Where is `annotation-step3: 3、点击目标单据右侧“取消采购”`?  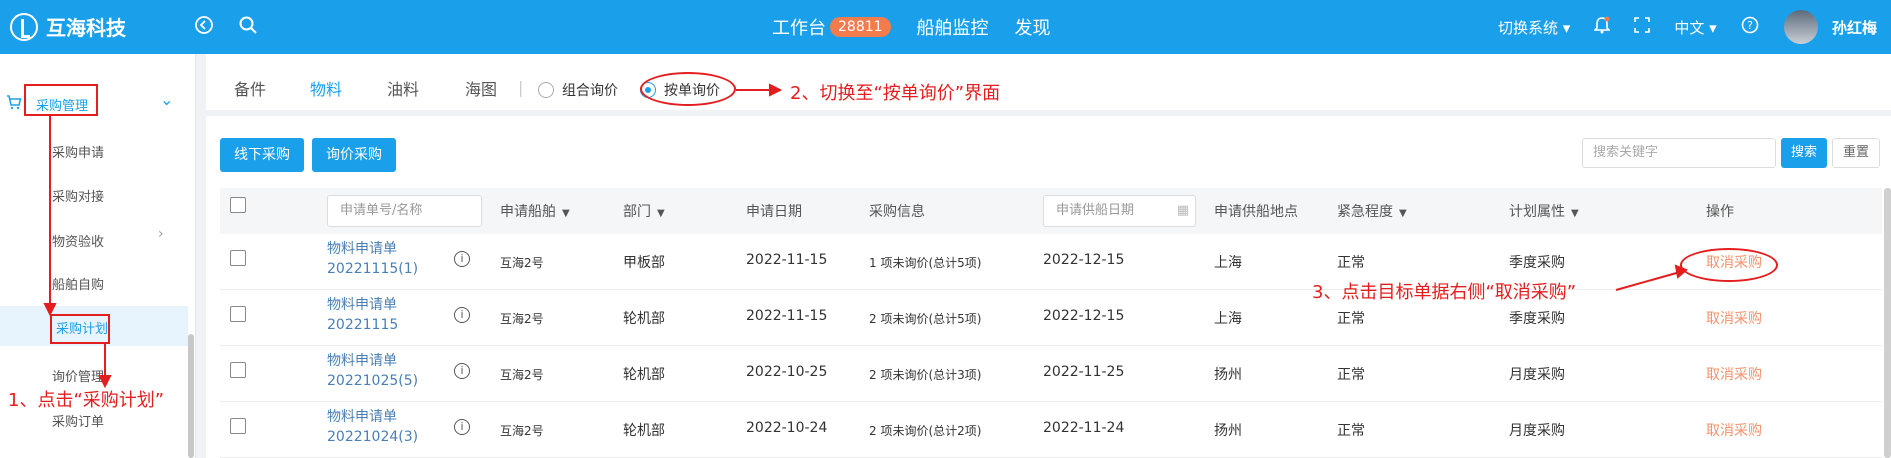 annotation-step3: 3、点击目标单据右侧“取消采购” is located at coordinates (1444, 292).